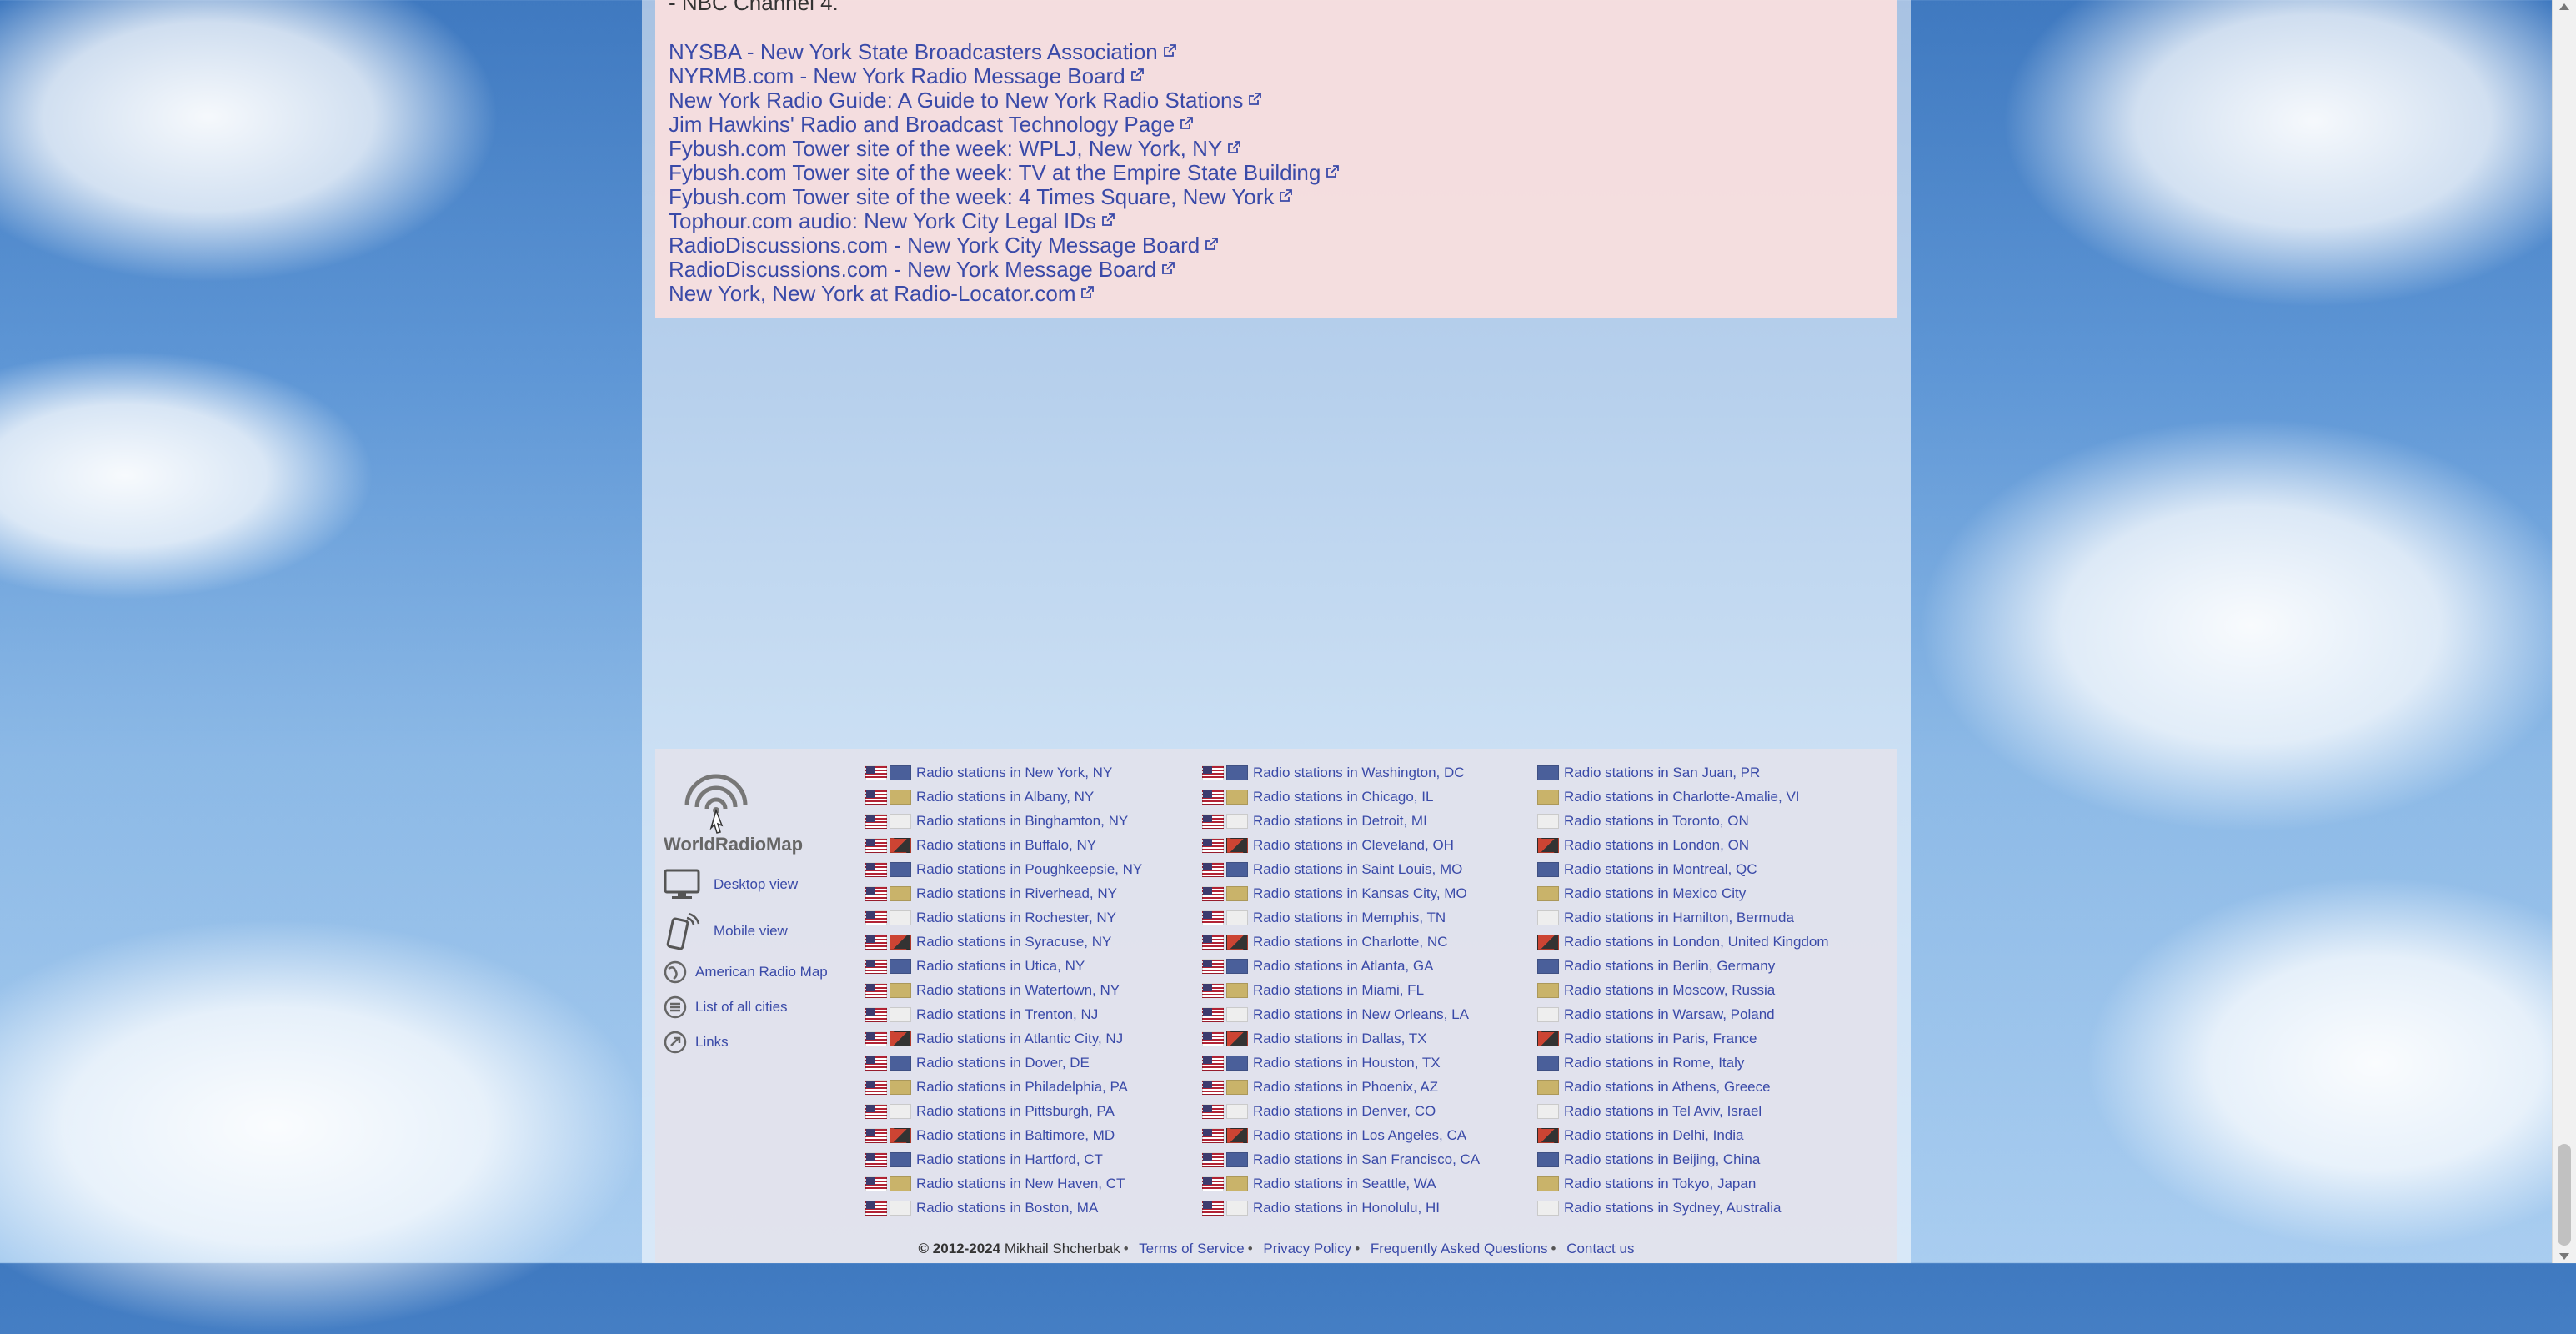  I want to click on logo-text: WorldRadioMap, so click(734, 844).